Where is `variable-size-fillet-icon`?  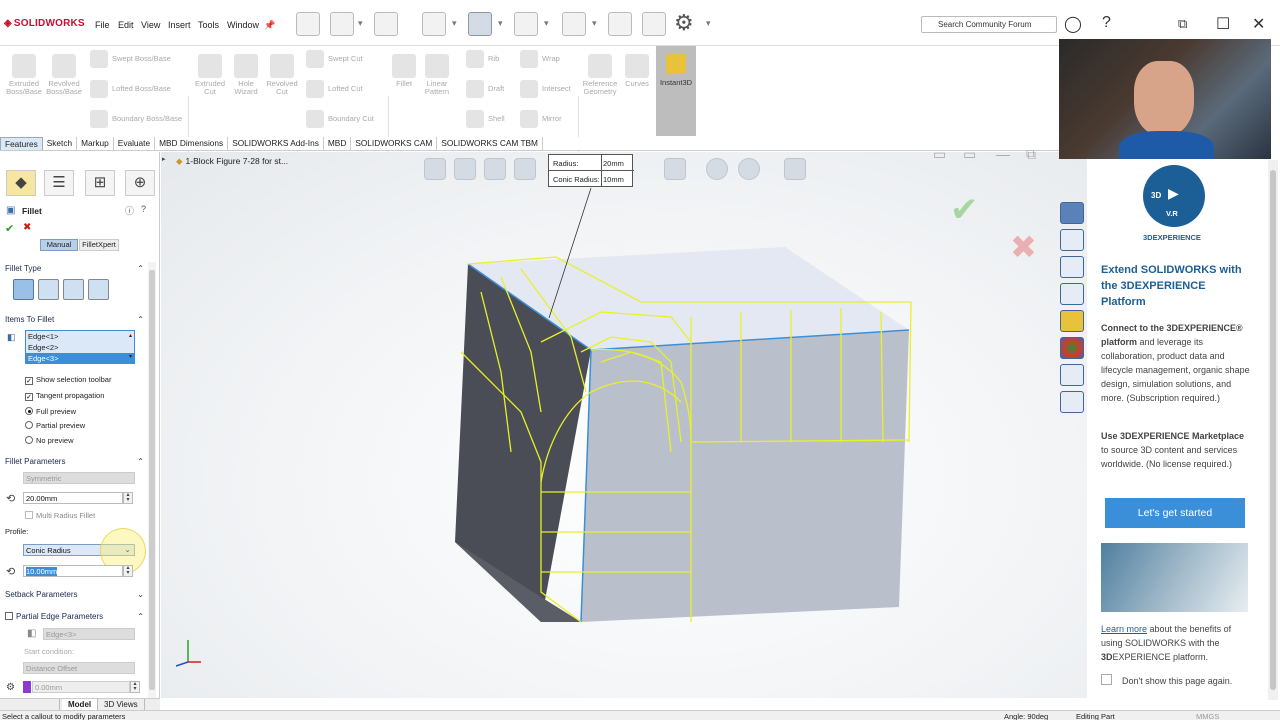
variable-size-fillet-icon is located at coordinates (48, 289).